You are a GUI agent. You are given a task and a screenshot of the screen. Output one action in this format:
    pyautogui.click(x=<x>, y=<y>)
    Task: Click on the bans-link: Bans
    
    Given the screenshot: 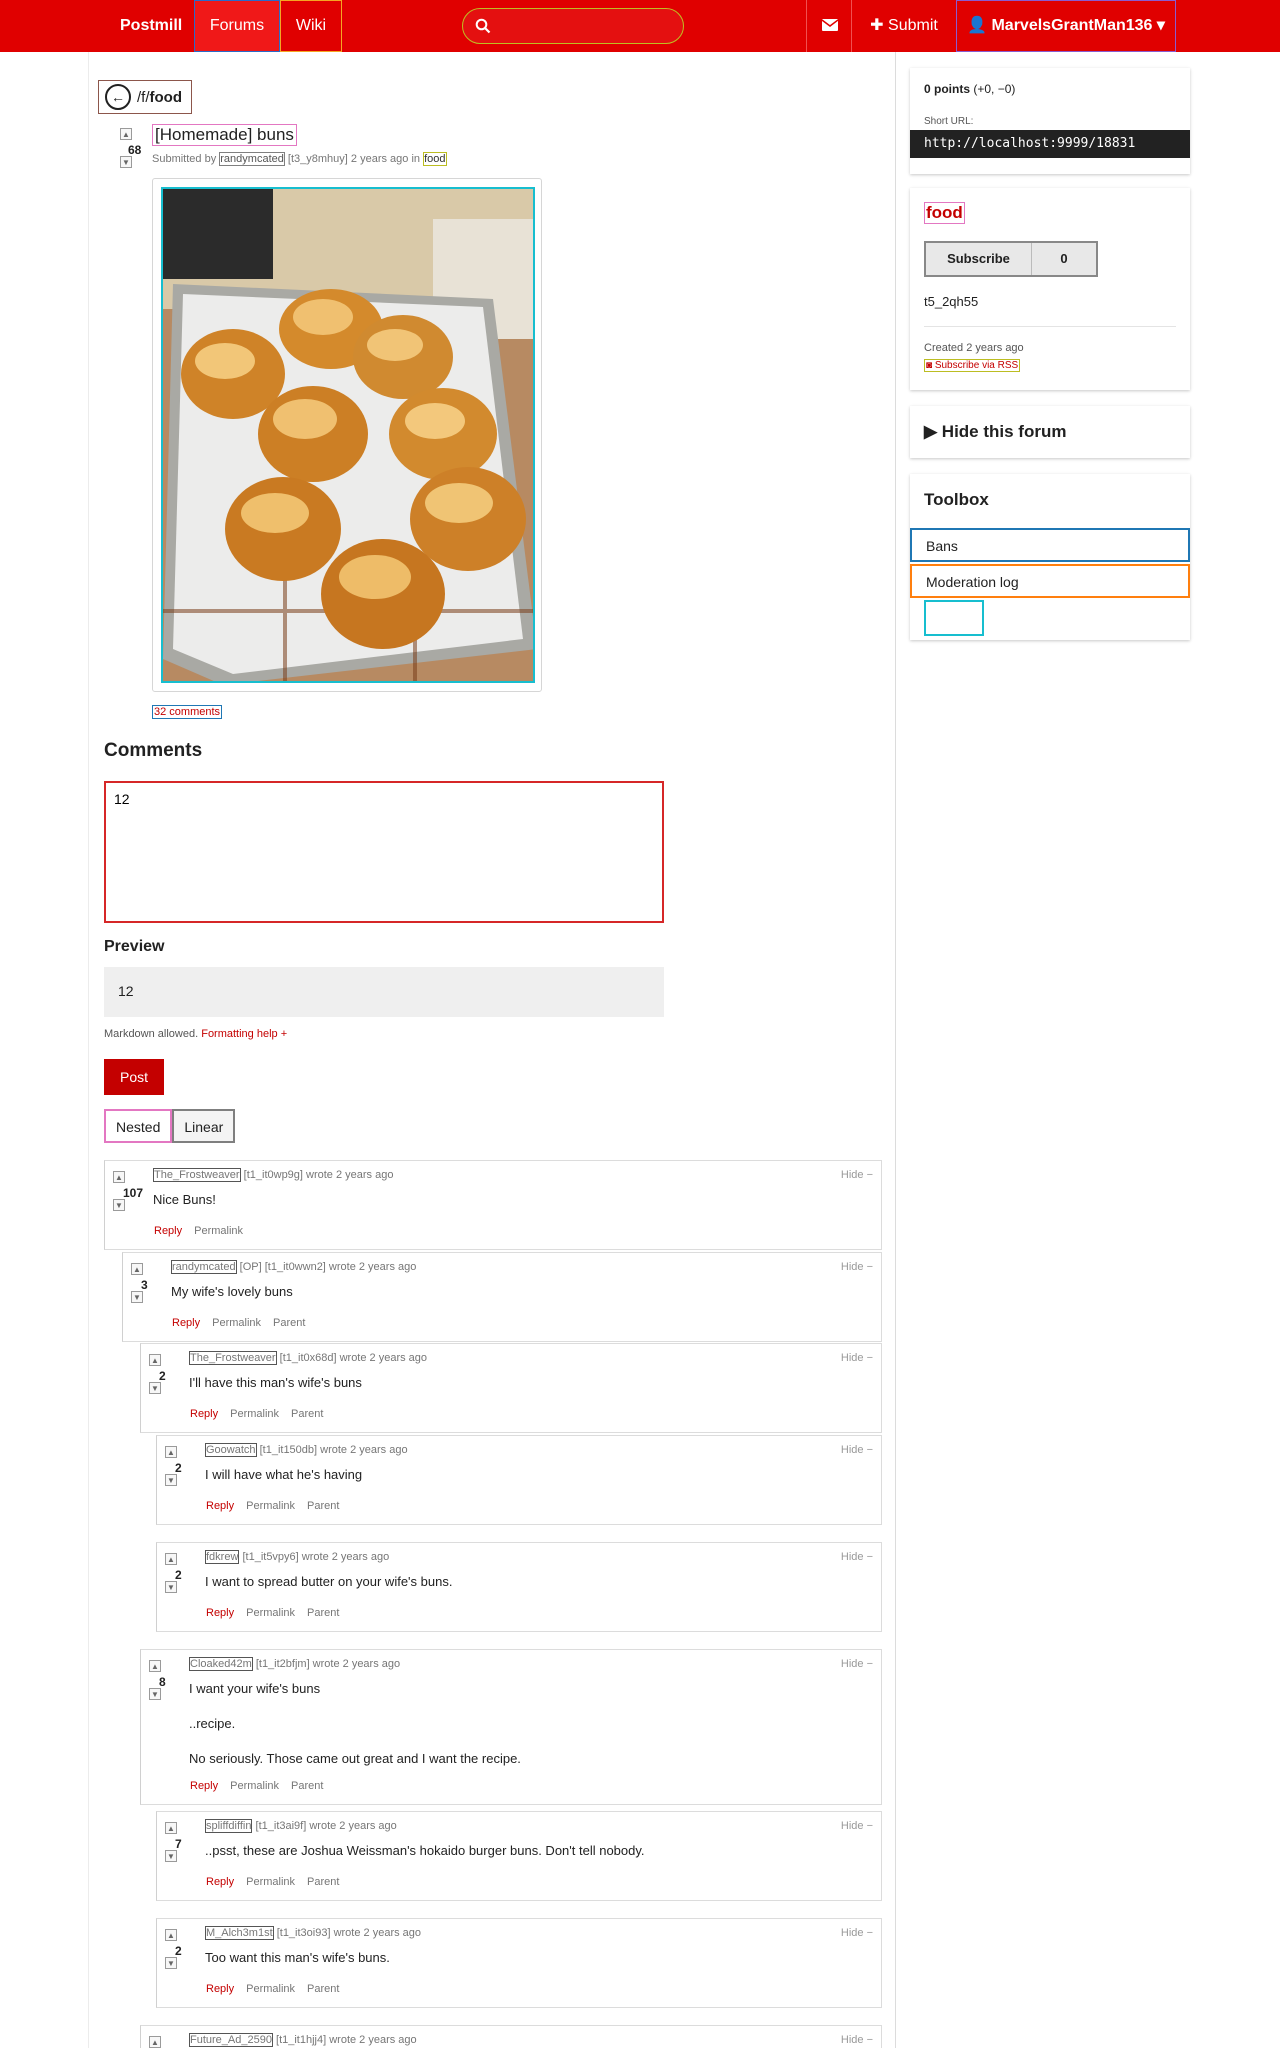 What is the action you would take?
    pyautogui.click(x=1050, y=545)
    